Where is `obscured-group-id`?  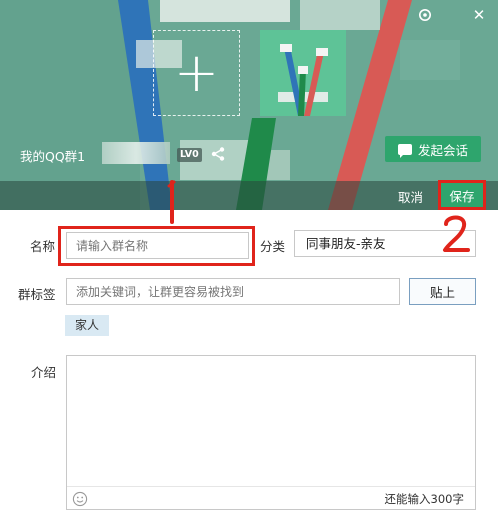 obscured-group-id is located at coordinates (136, 153).